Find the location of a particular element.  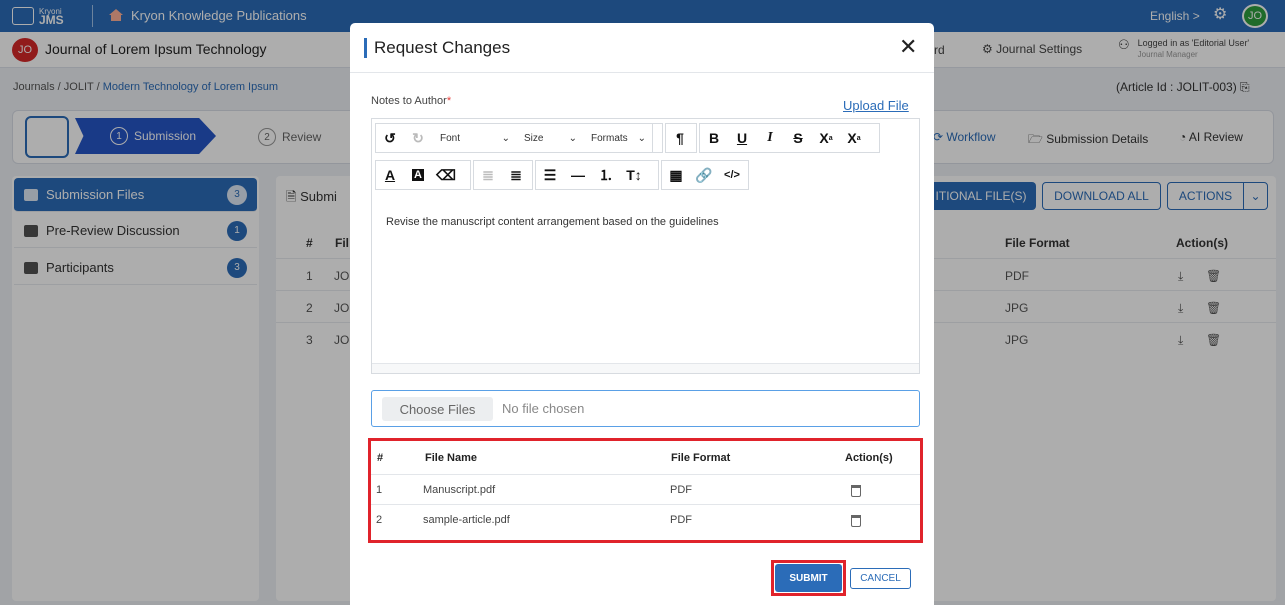

toolbar-group-color: A A ⌫ is located at coordinates (423, 175).